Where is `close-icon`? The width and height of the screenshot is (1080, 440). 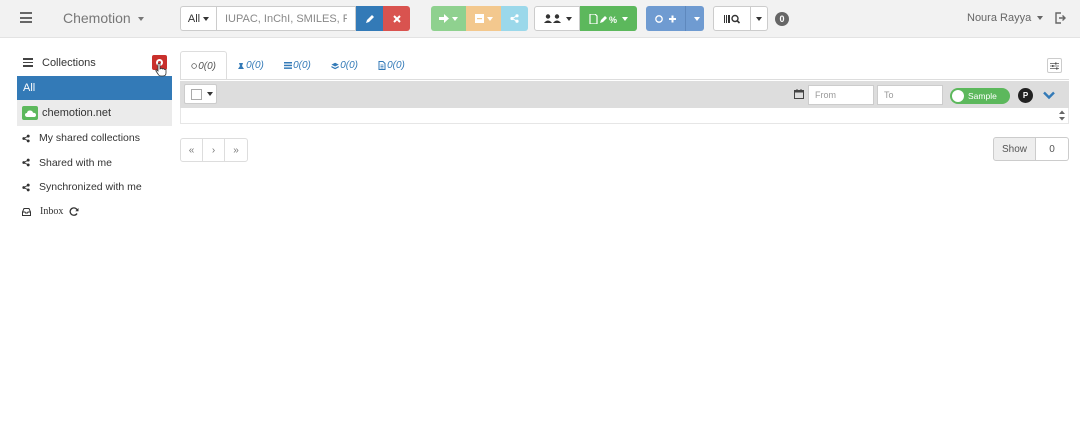 close-icon is located at coordinates (396, 18).